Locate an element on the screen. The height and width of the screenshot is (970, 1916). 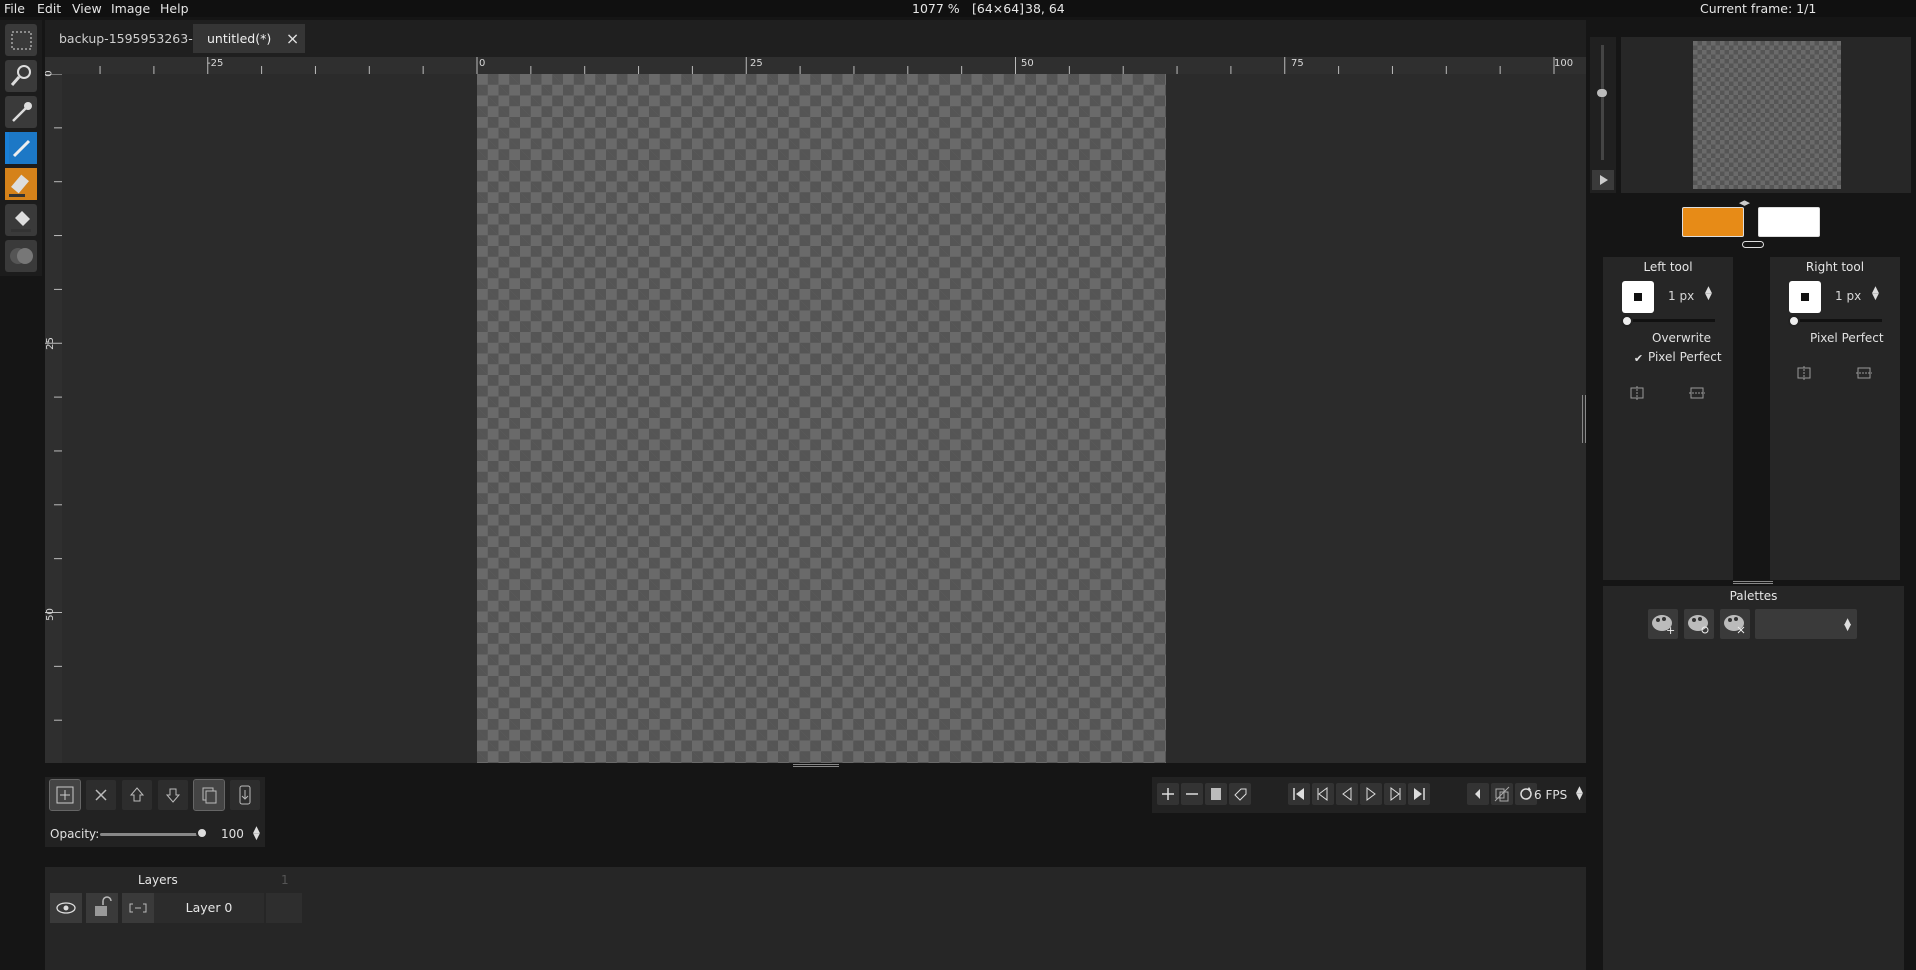
pencil-tool is located at coordinates (21, 148).